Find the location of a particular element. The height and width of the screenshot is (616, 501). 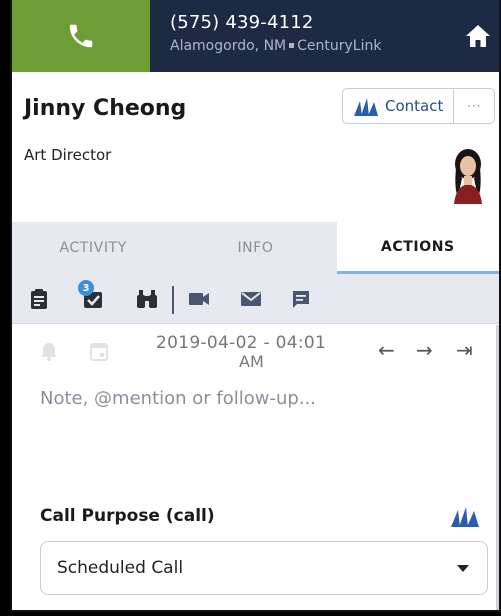

tab-bar: ACTIVITY INFO ACTIONS is located at coordinates (255, 248).